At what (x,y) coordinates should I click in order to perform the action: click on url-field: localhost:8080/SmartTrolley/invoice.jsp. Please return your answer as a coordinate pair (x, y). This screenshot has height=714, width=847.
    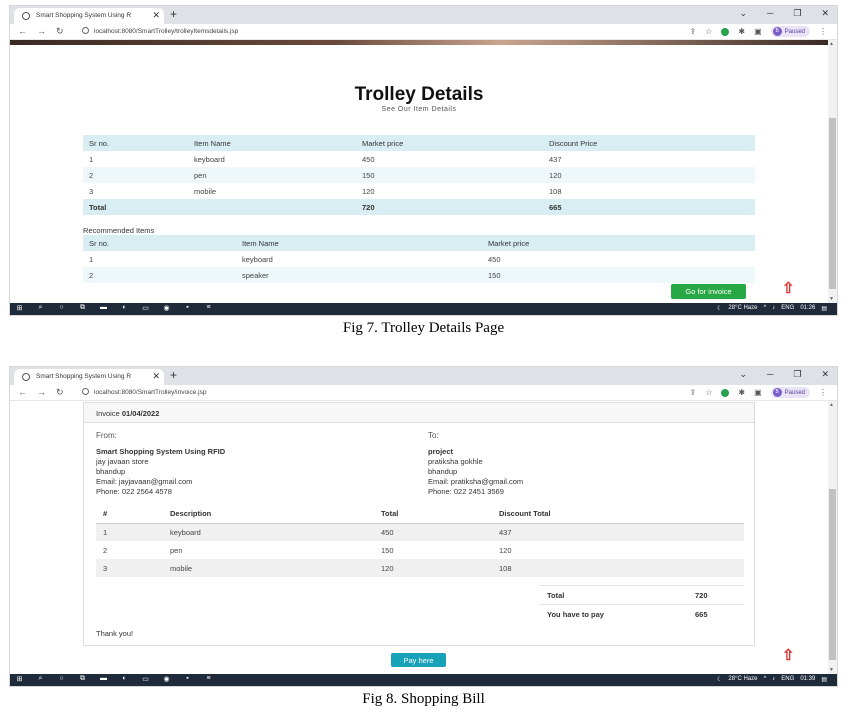
    Looking at the image, I should click on (144, 392).